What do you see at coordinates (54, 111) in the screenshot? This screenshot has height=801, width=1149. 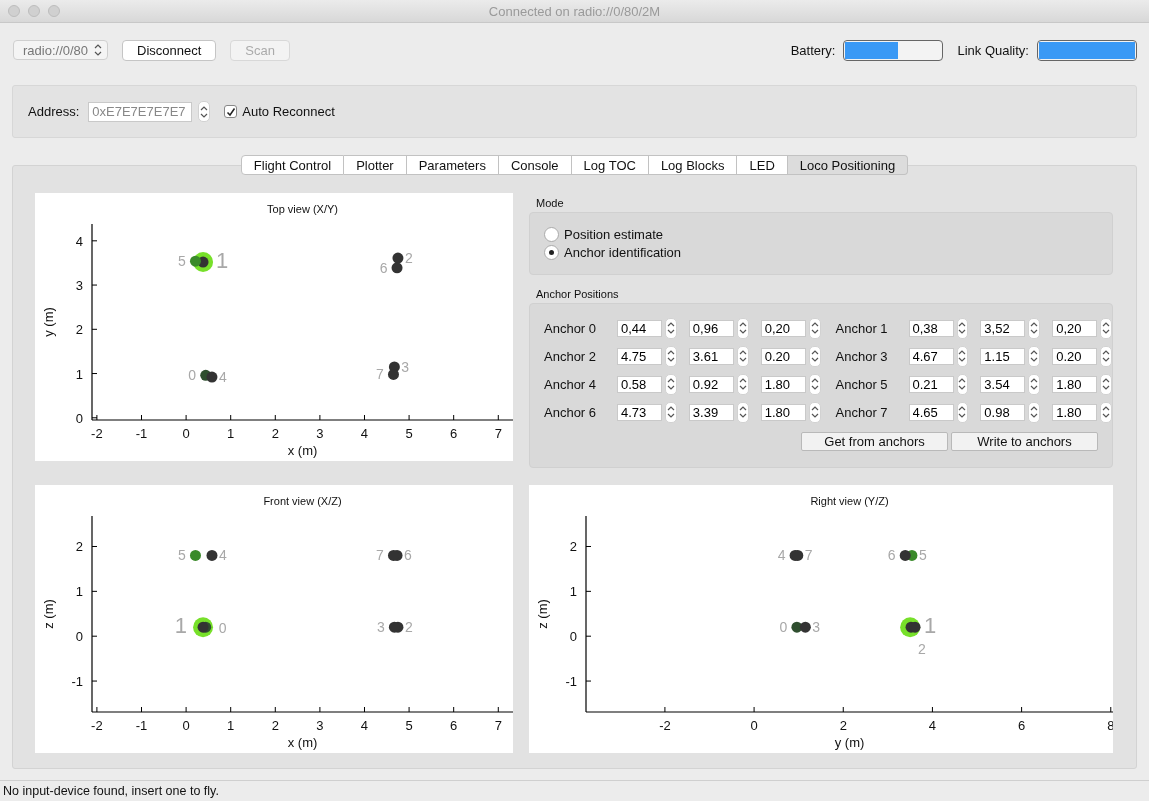 I see `address-label: Address:` at bounding box center [54, 111].